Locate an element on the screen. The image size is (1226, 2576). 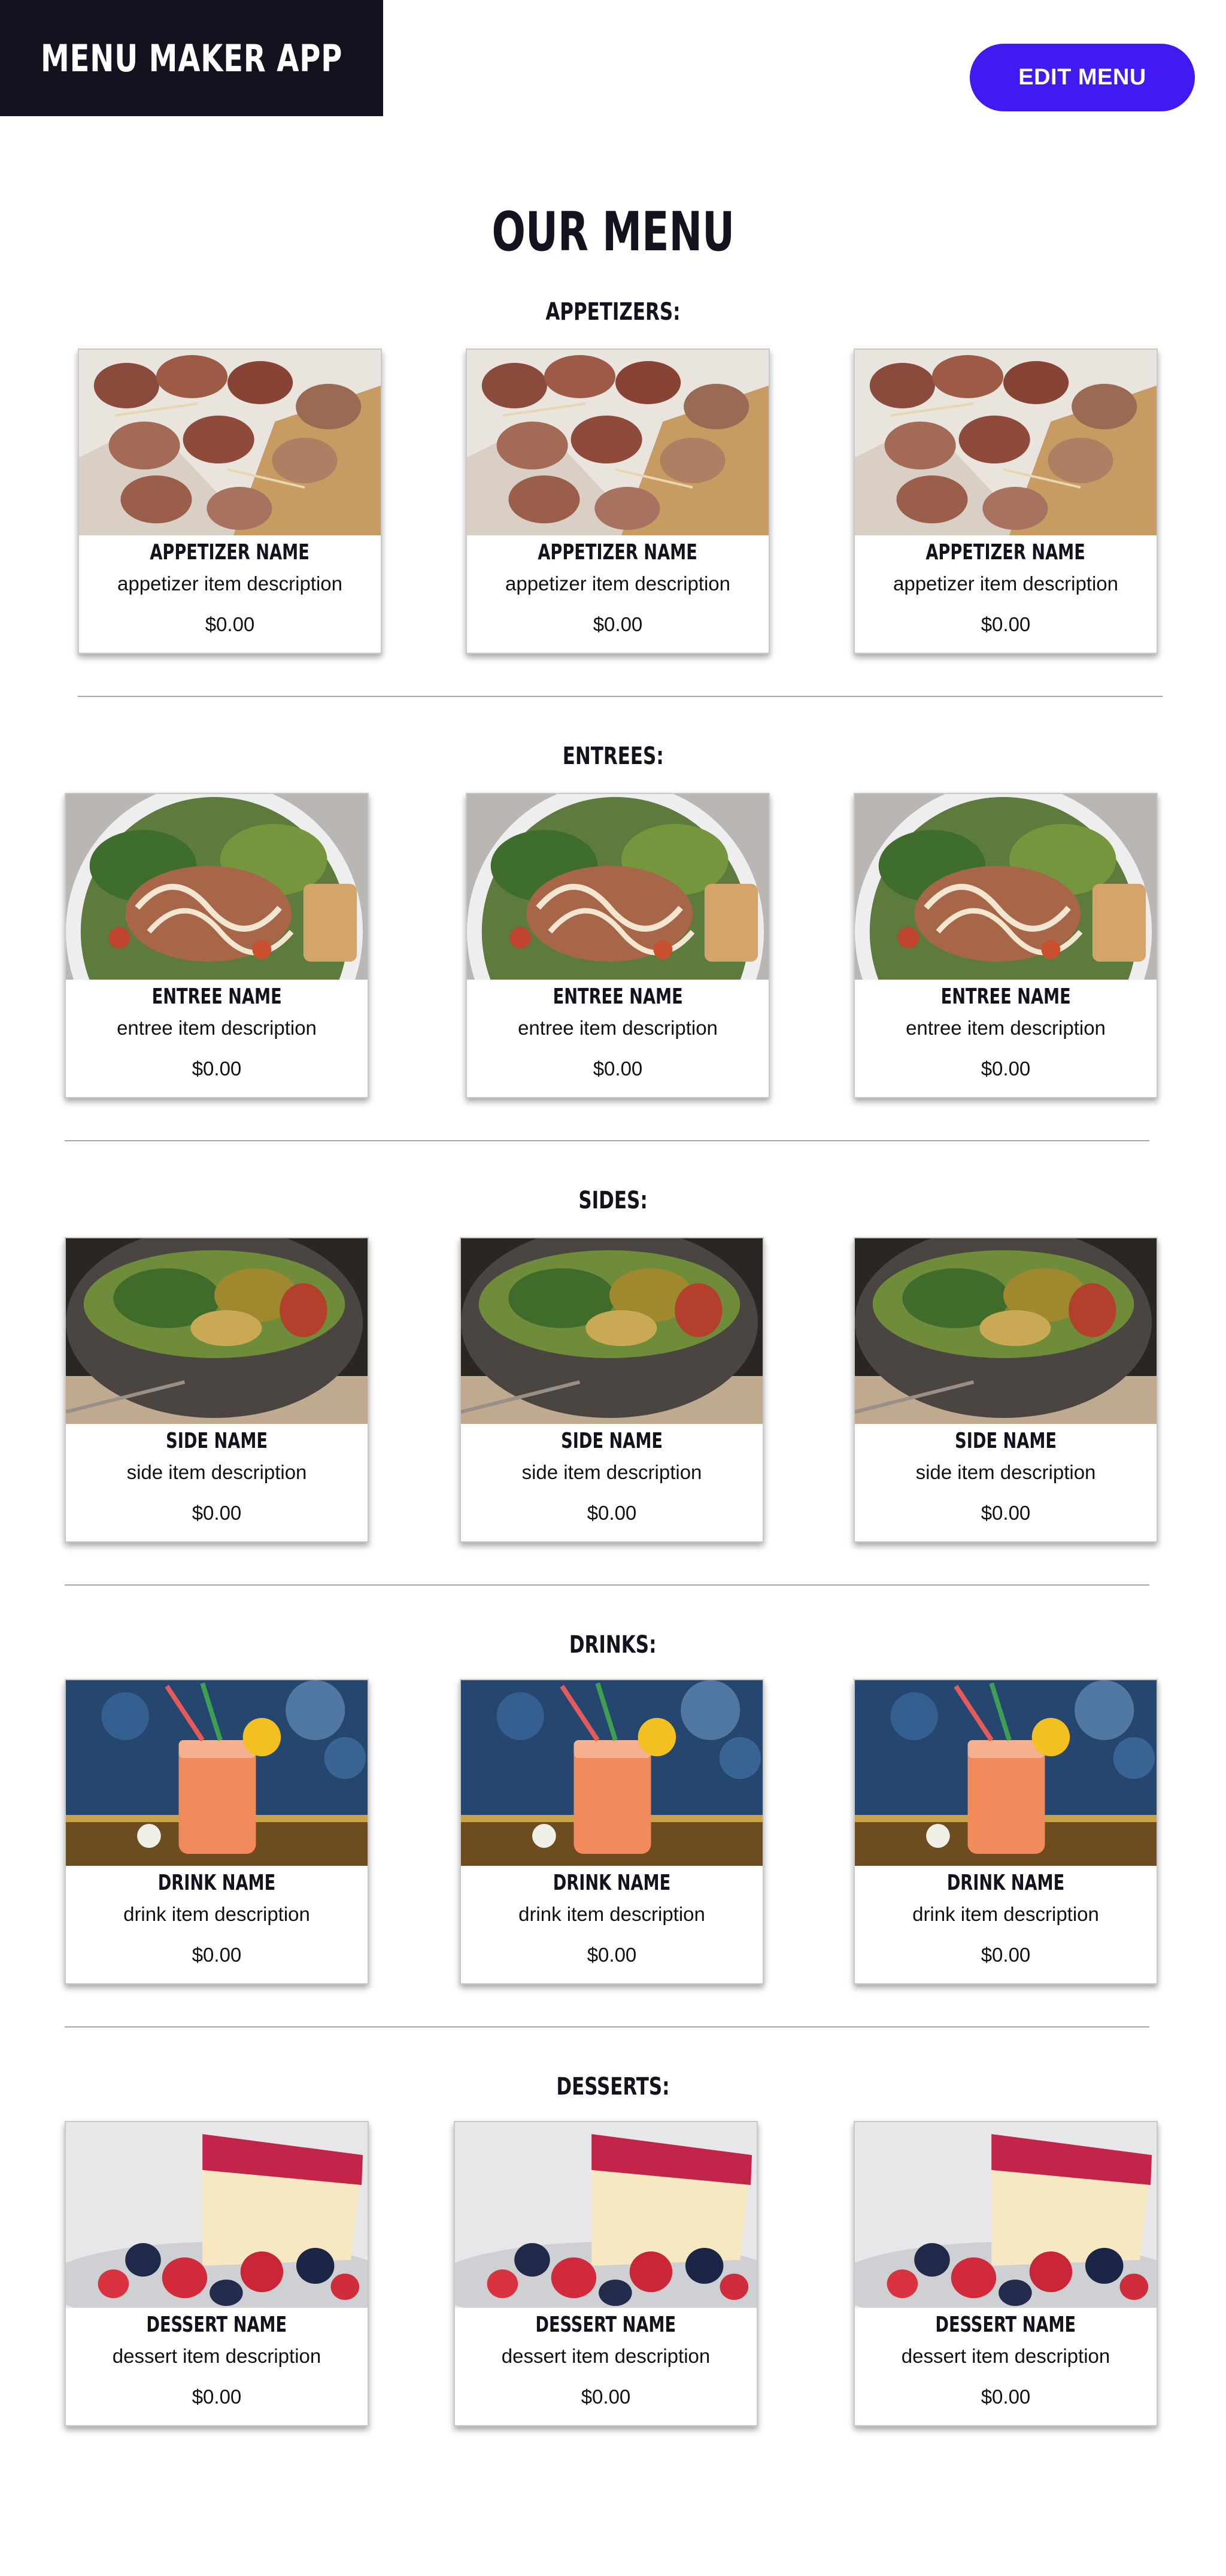
page-title: OUR MENU is located at coordinates (613, 232).